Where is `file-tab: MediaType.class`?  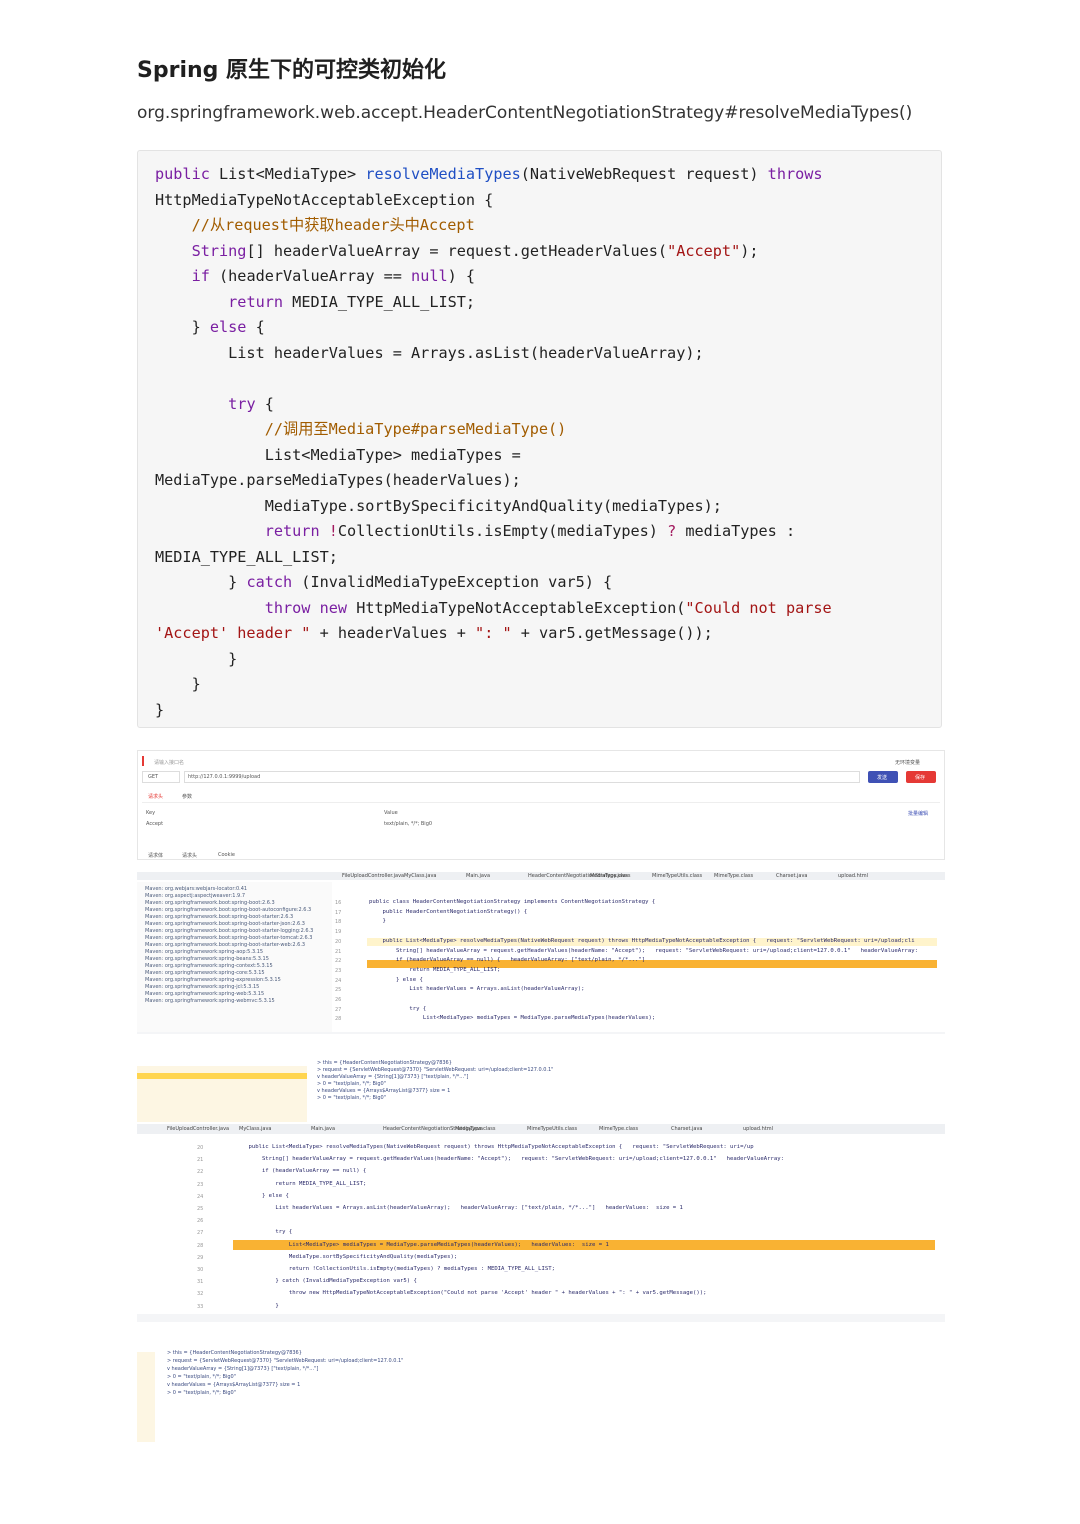 file-tab: MediaType.class is located at coordinates (610, 876).